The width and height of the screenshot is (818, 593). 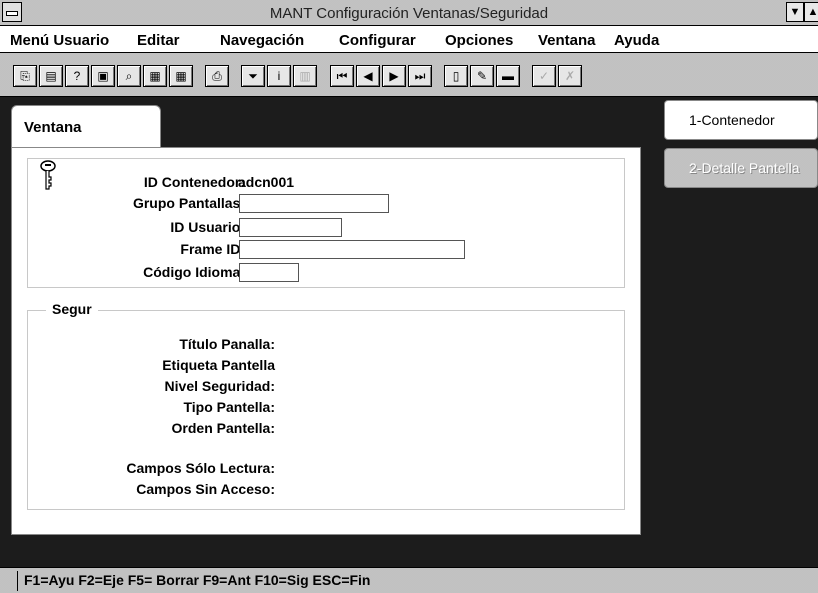 I want to click on window-title: MANT Configuración Ventanas/Seguridad, so click(x=409, y=13).